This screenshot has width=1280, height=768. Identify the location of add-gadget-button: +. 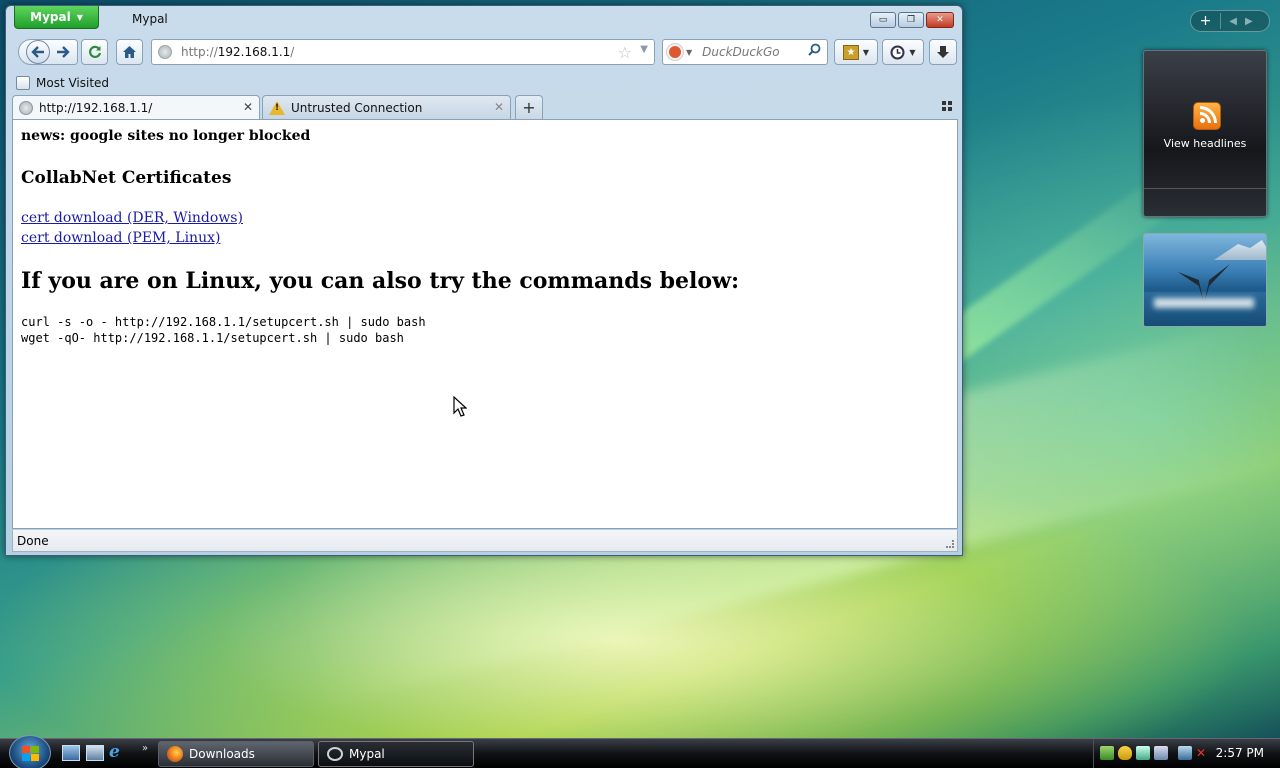
(1206, 21).